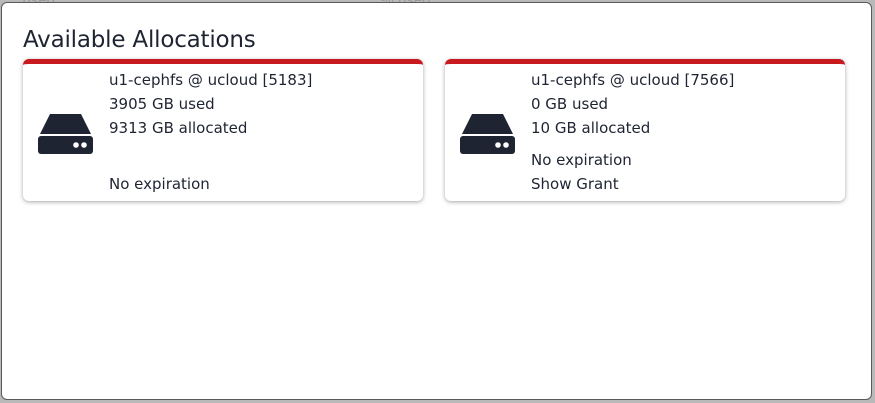 The width and height of the screenshot is (875, 403). What do you see at coordinates (211, 80) in the screenshot?
I see `allocation-name: u1-cephfs @ ucloud [5183]` at bounding box center [211, 80].